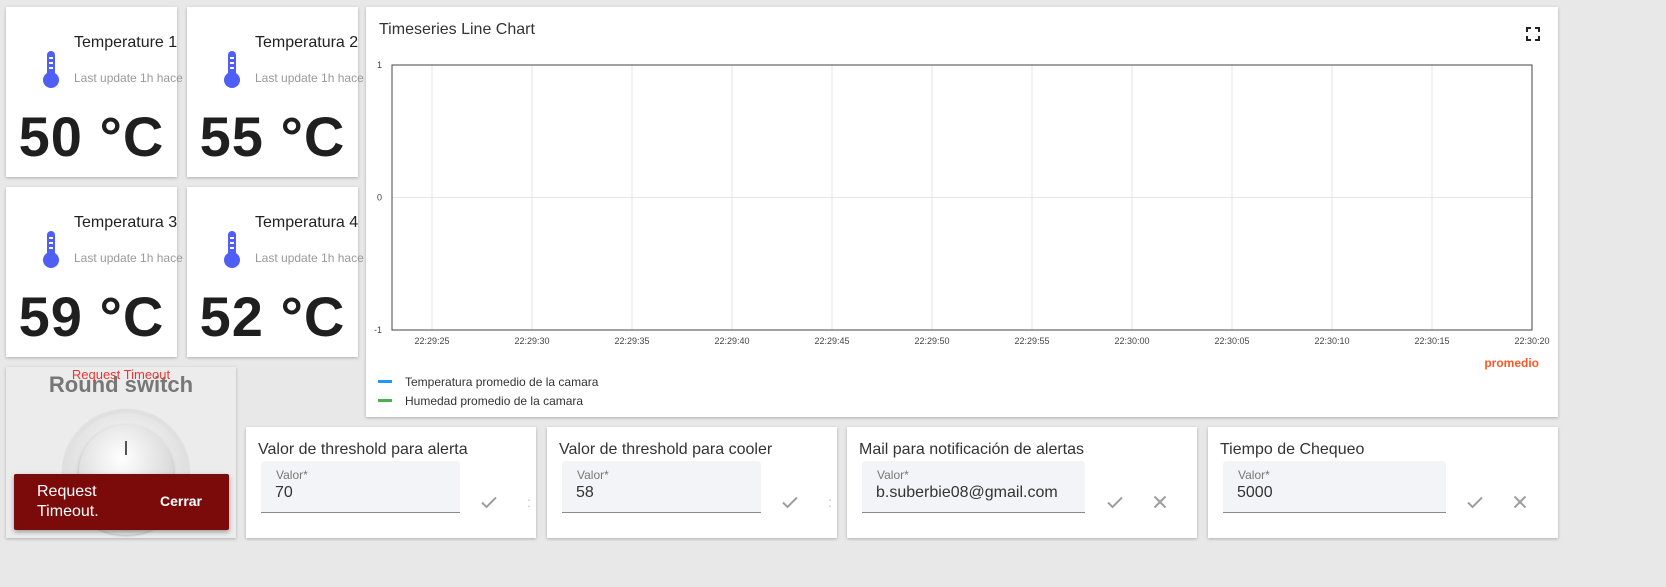 The image size is (1666, 587). I want to click on x-tick-label: 22:30:15, so click(1431, 341).